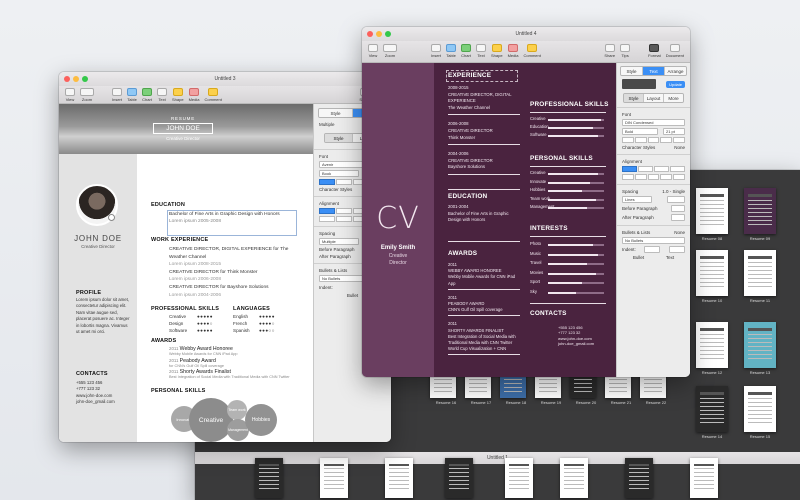 The width and height of the screenshot is (800, 500). I want to click on tab-style-left: Style, so click(336, 113).